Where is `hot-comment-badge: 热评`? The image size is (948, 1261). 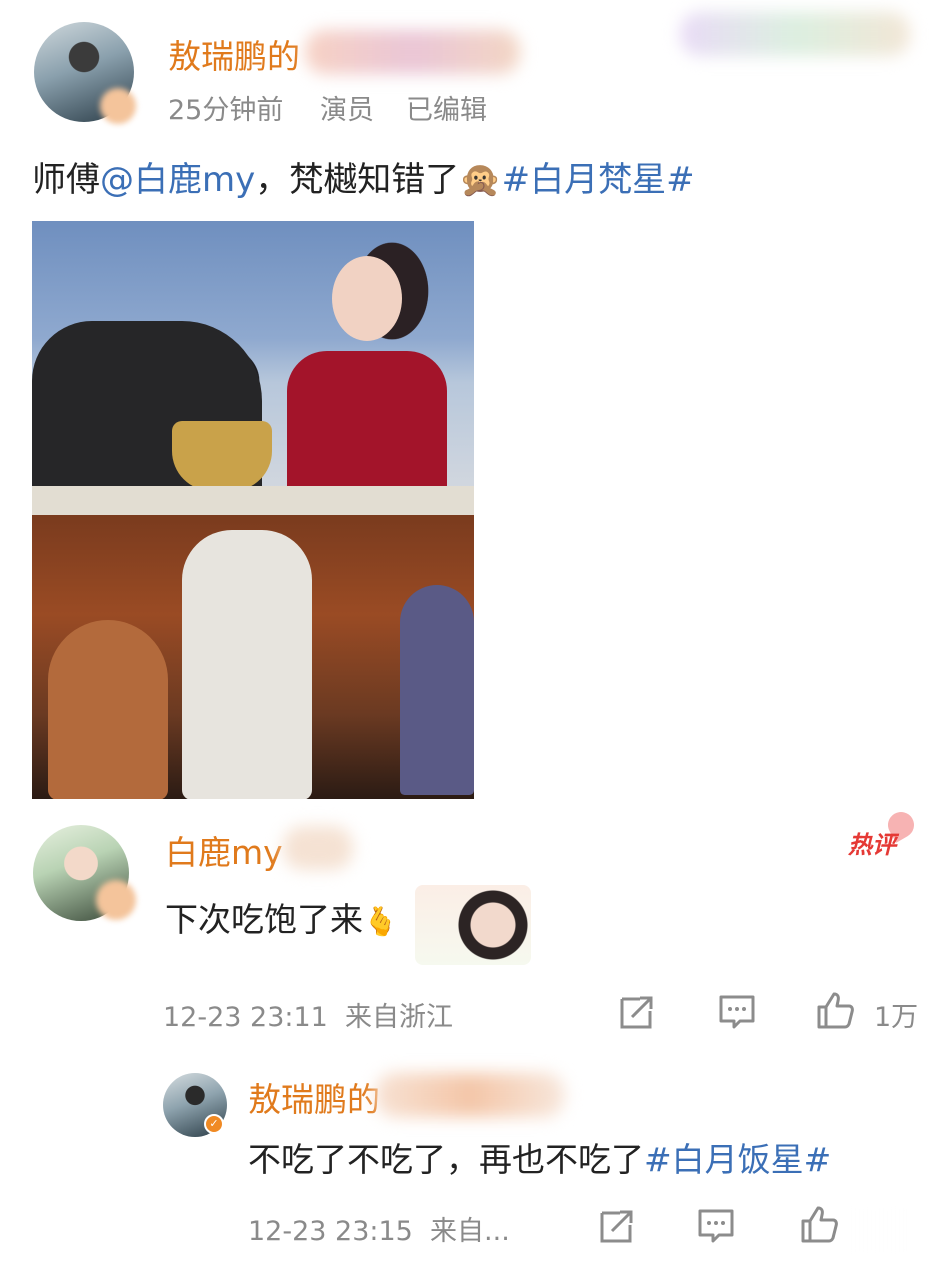 hot-comment-badge: 热评 is located at coordinates (872, 845).